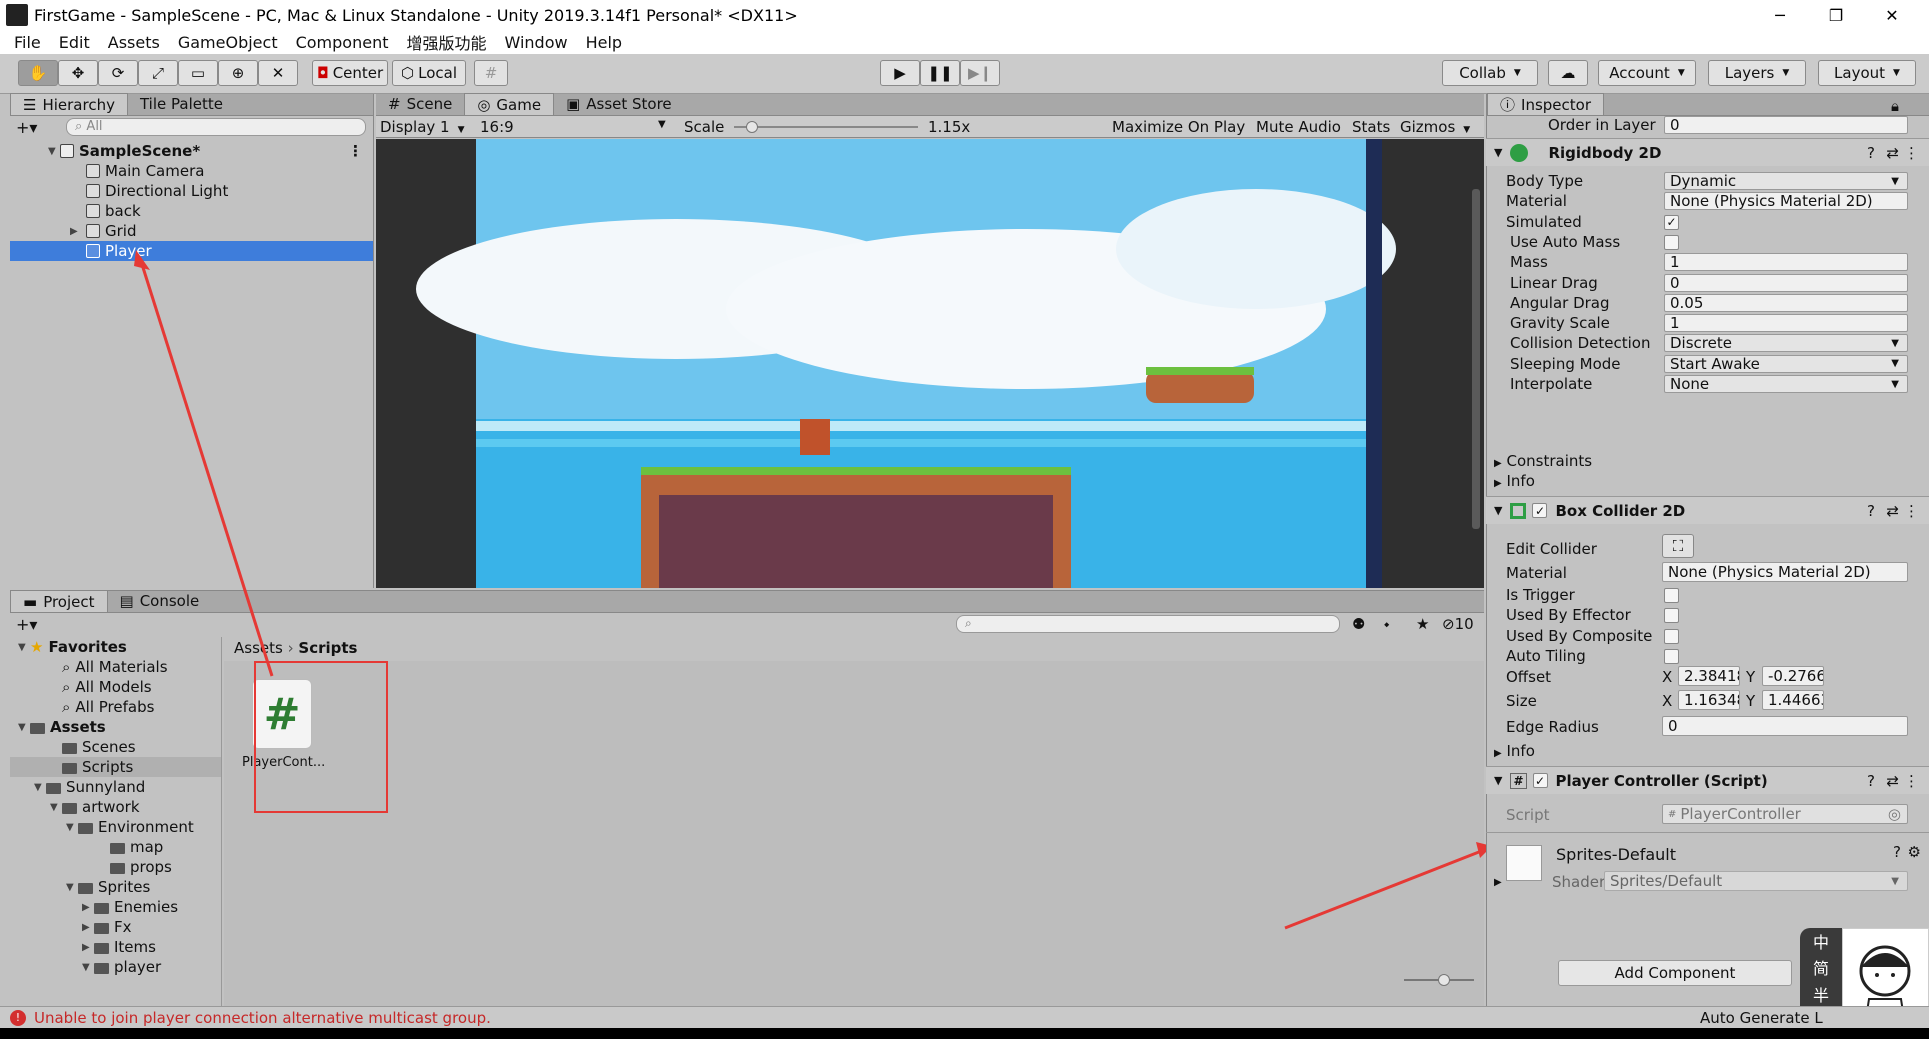 Image resolution: width=1929 pixels, height=1039 pixels. I want to click on maximize-on-play-button: Maximize On Play, so click(1178, 127).